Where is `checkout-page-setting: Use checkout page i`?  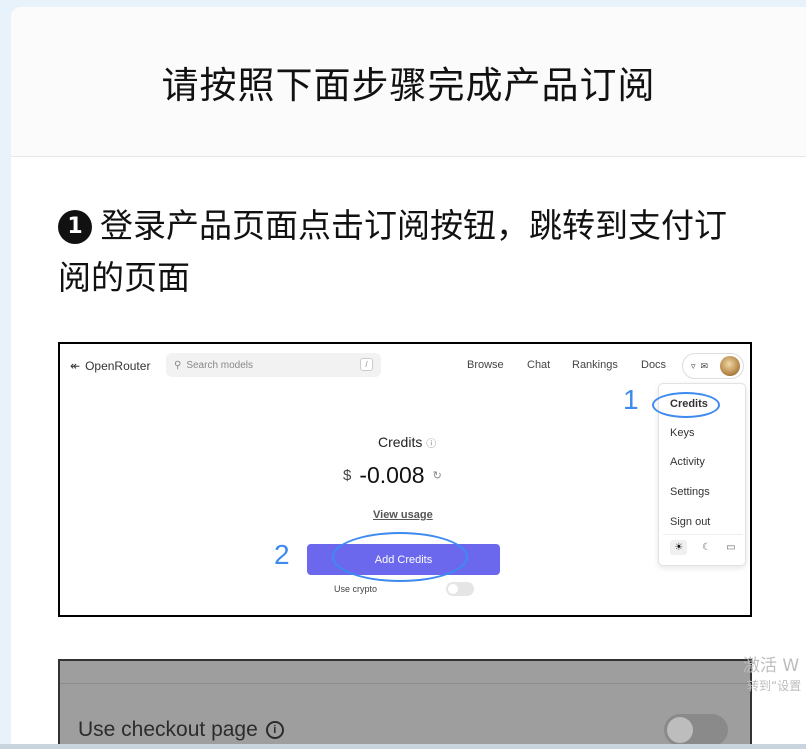 checkout-page-setting: Use checkout page i is located at coordinates (181, 730).